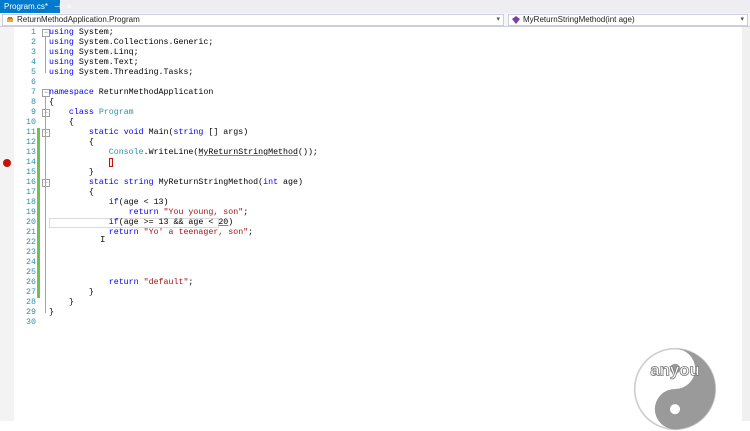 Image resolution: width=750 pixels, height=431 pixels. I want to click on code-line: 10 {, so click(375, 123).